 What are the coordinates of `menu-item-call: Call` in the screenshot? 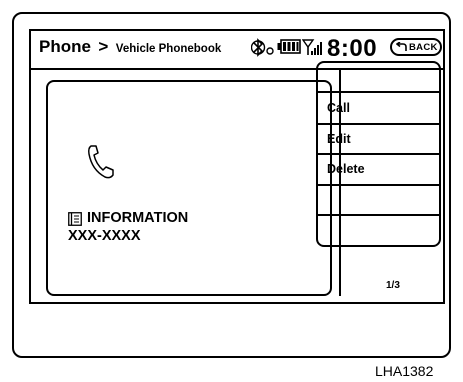 It's located at (378, 108).